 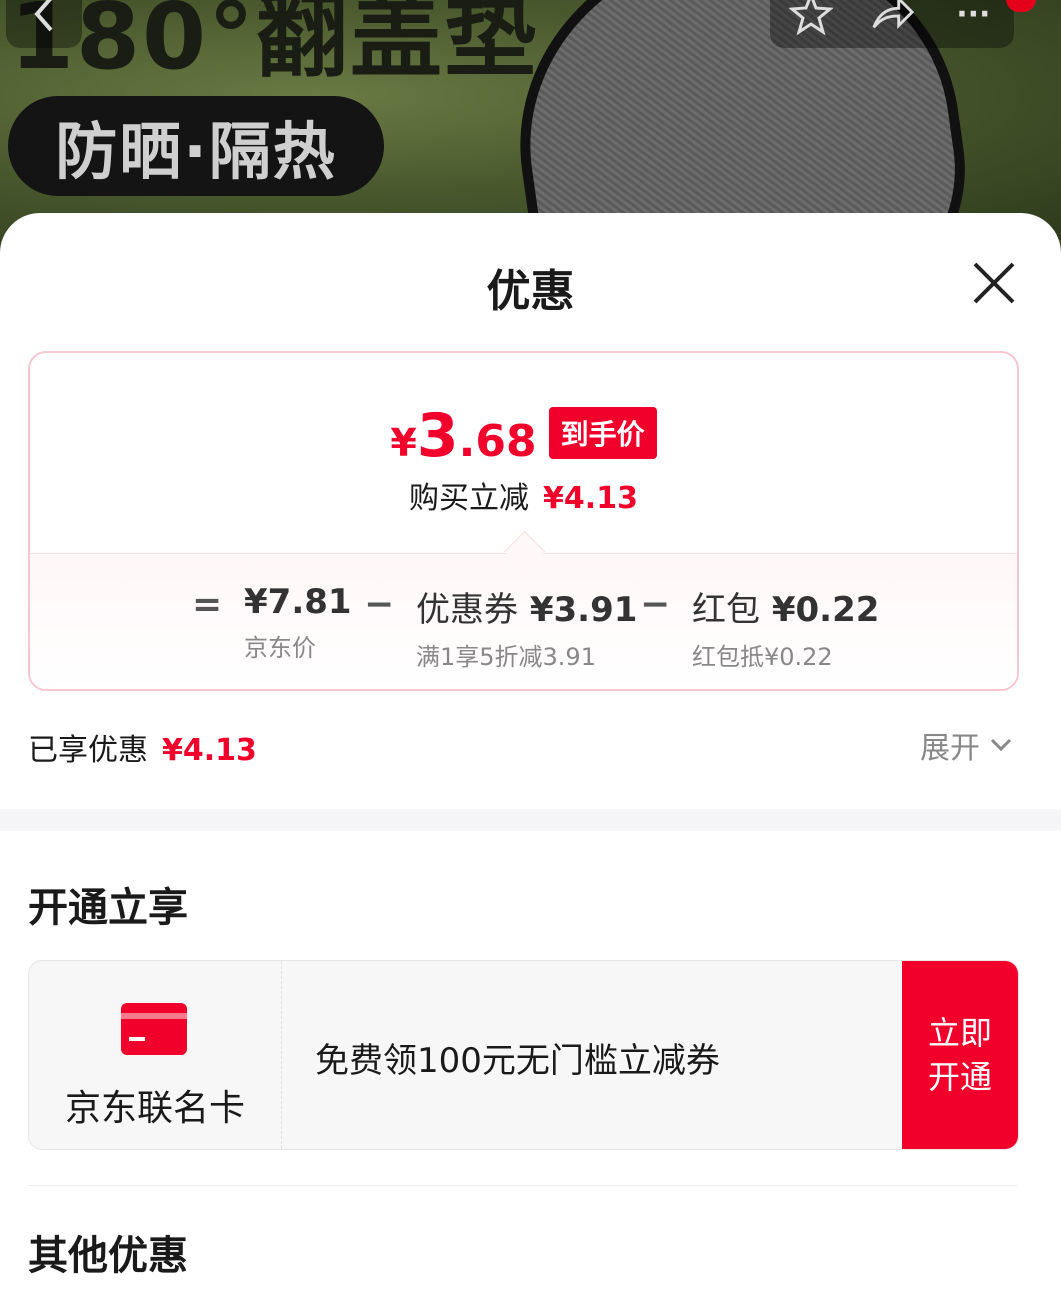 I want to click on list-price-value: ¥7.81, so click(x=298, y=602).